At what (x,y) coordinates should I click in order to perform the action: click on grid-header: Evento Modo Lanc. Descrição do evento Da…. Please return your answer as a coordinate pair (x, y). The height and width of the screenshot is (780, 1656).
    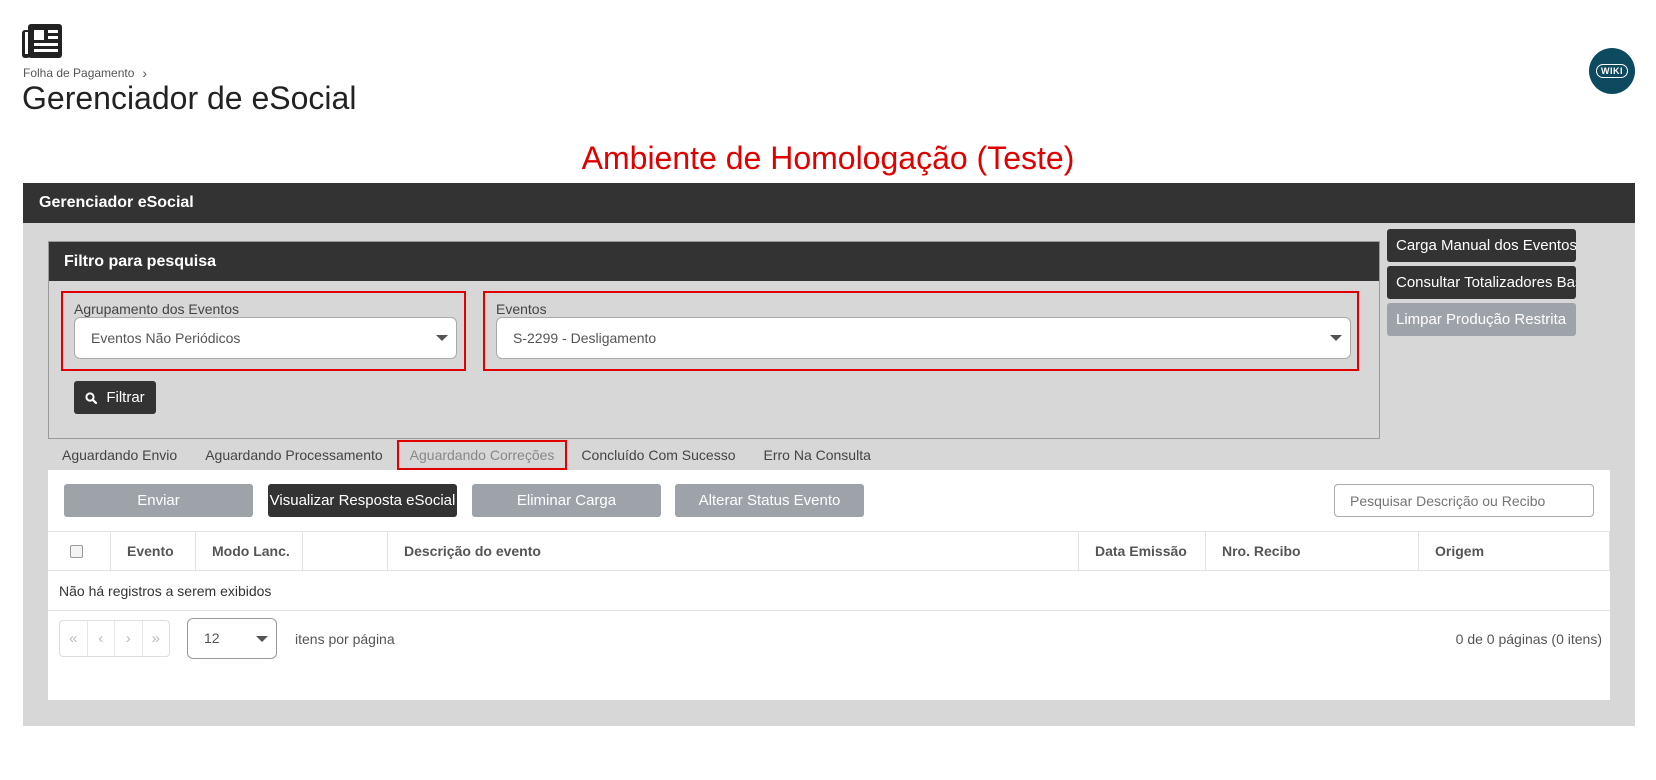
    Looking at the image, I should click on (829, 551).